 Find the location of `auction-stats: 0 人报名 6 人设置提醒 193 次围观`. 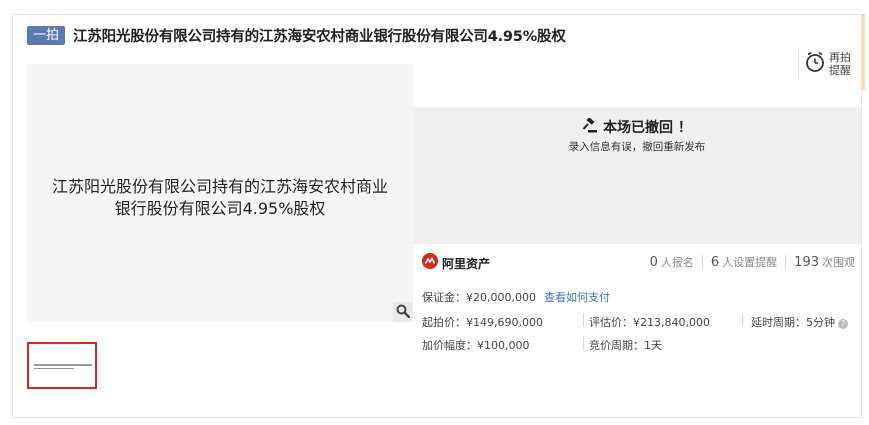

auction-stats: 0 人报名 6 人设置提醒 193 次围观 is located at coordinates (752, 262).